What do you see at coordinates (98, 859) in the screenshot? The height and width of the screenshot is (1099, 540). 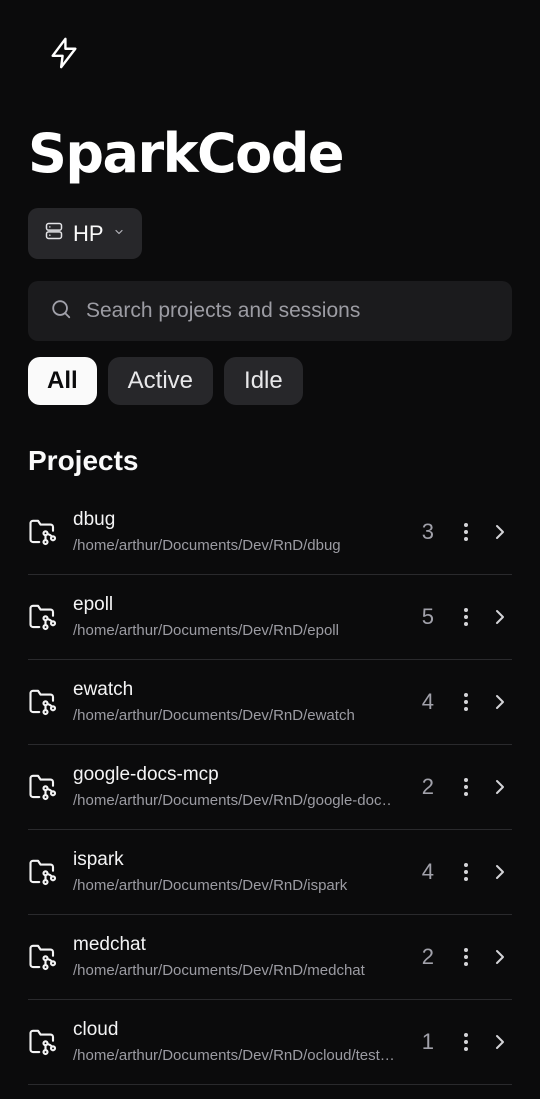 I see `project-name: ispark` at bounding box center [98, 859].